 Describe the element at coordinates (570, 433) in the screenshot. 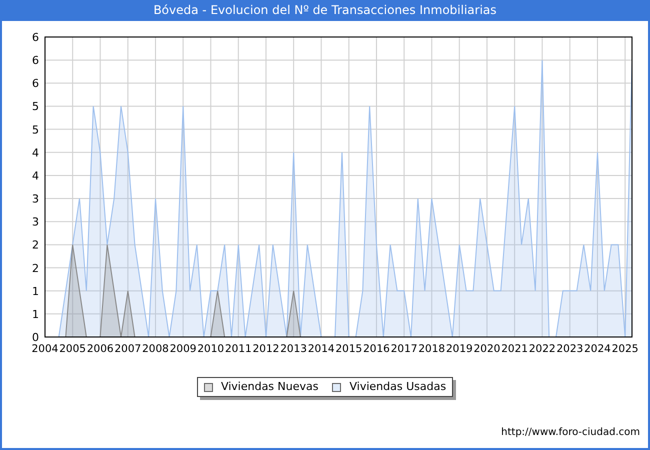

I see `source-url: http://www.foro-ciudad.com` at that location.